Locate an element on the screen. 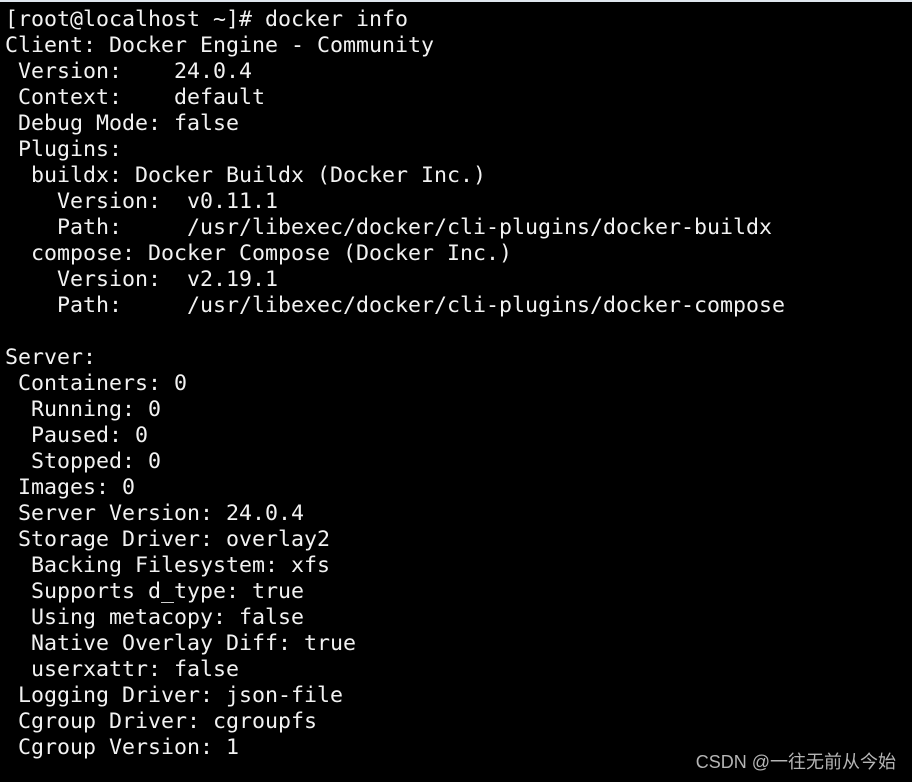 Image resolution: width=912 pixels, height=782 pixels. watermark: CSDN @一往无前从今始 is located at coordinates (795, 762).